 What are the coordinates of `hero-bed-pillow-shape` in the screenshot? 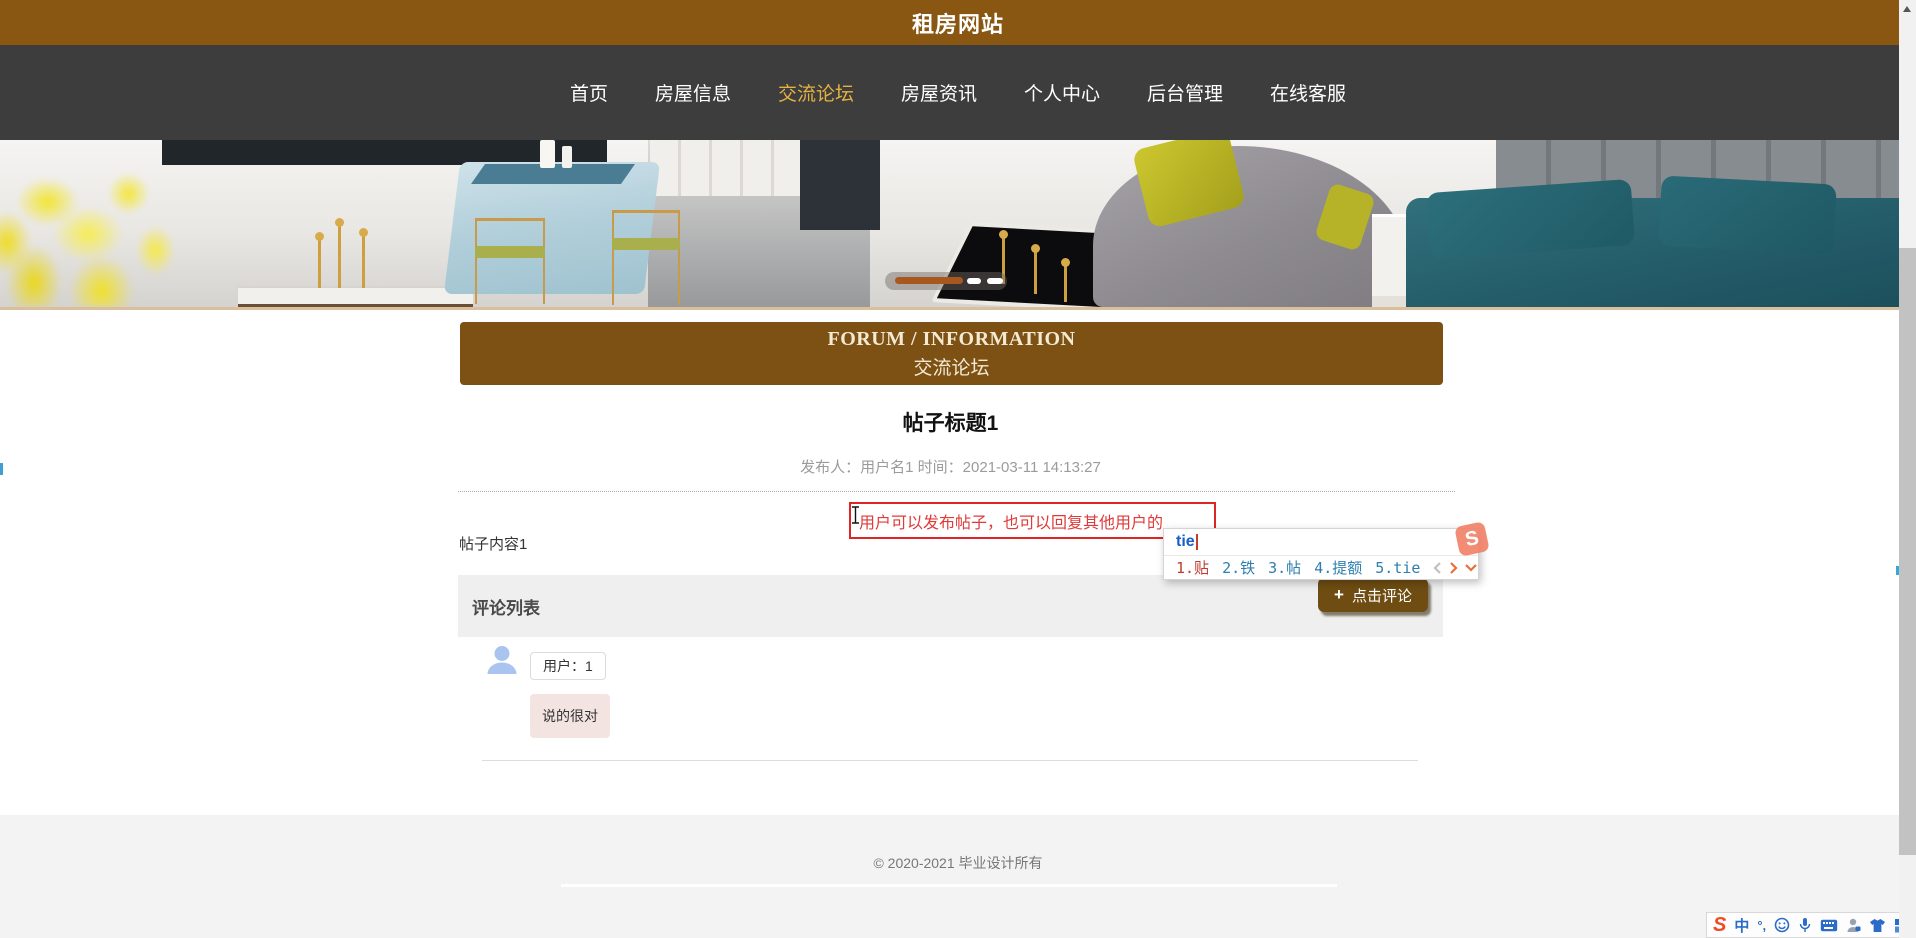 It's located at (1747, 215).